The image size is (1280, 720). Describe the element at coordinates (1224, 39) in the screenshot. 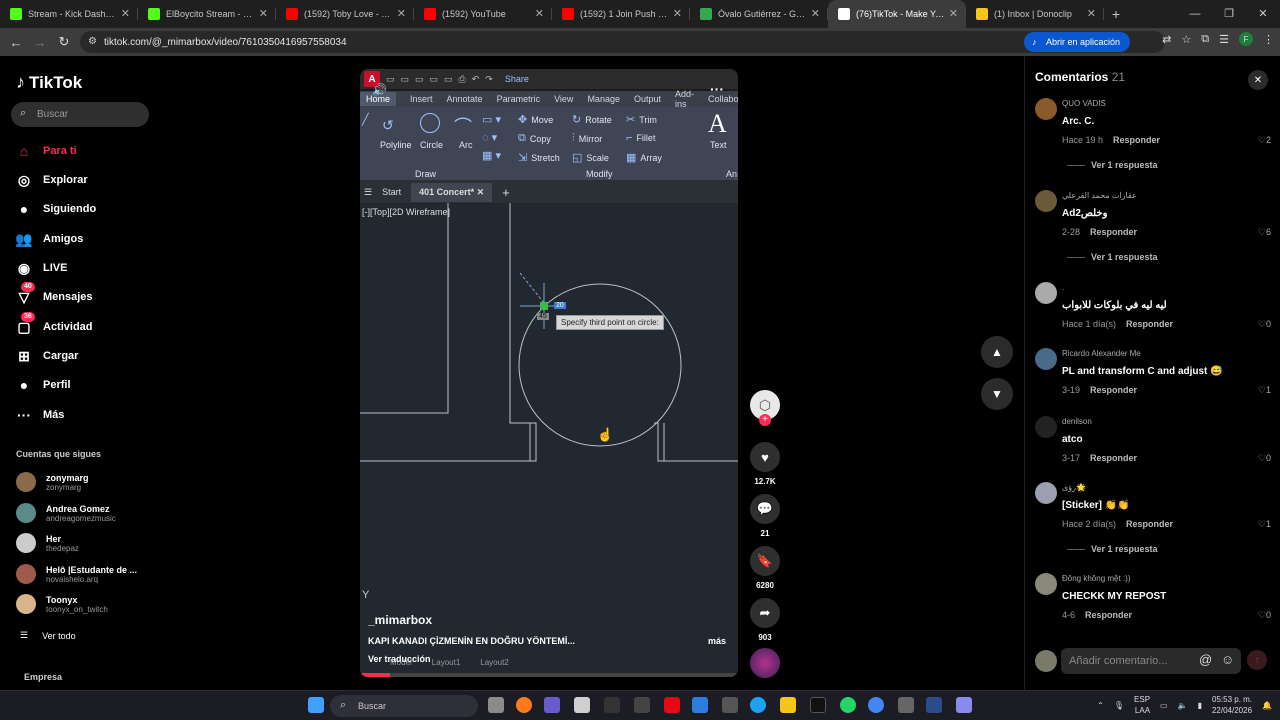

I see `reading-list-icon: ☰` at that location.